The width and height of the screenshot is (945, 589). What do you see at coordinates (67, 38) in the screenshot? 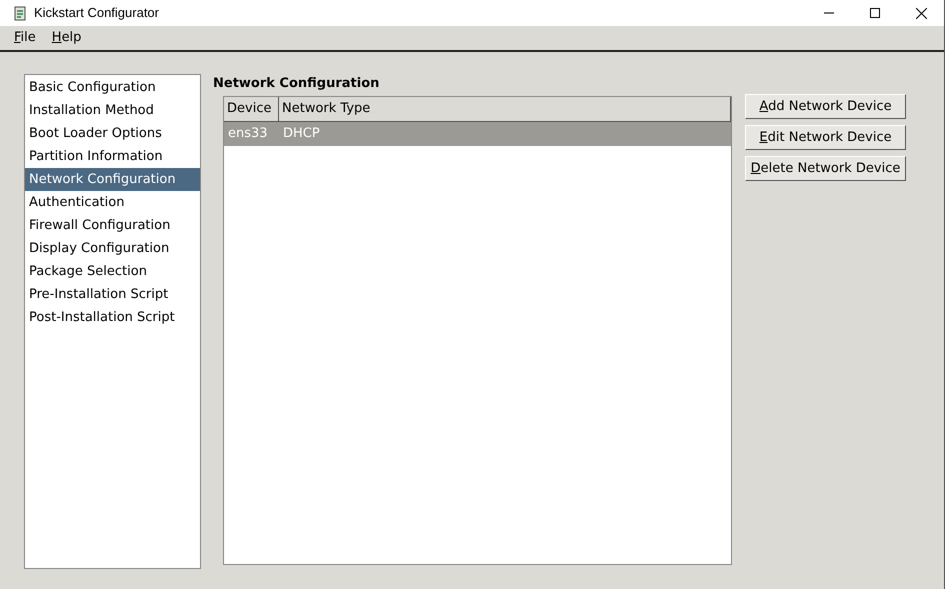
I see `menu-item: Help` at bounding box center [67, 38].